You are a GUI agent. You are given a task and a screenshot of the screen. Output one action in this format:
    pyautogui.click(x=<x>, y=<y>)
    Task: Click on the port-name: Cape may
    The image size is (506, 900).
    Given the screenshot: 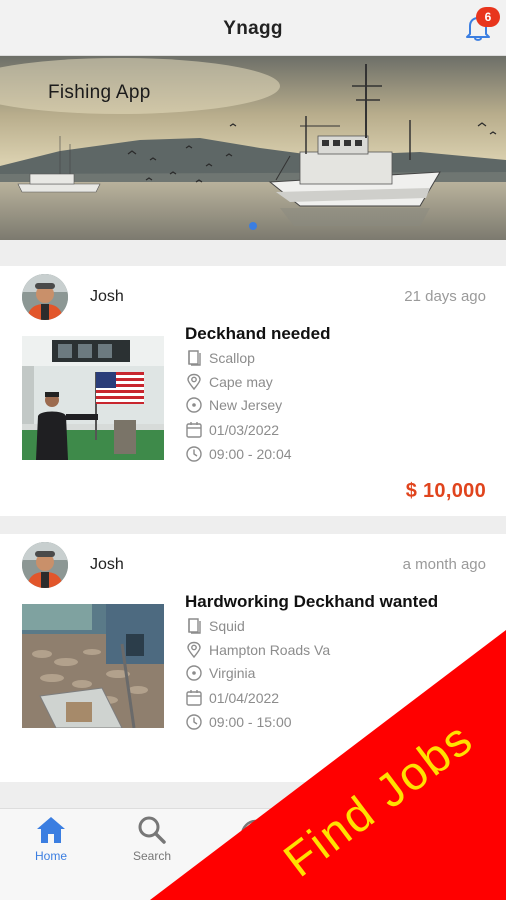 What is the action you would take?
    pyautogui.click(x=241, y=382)
    